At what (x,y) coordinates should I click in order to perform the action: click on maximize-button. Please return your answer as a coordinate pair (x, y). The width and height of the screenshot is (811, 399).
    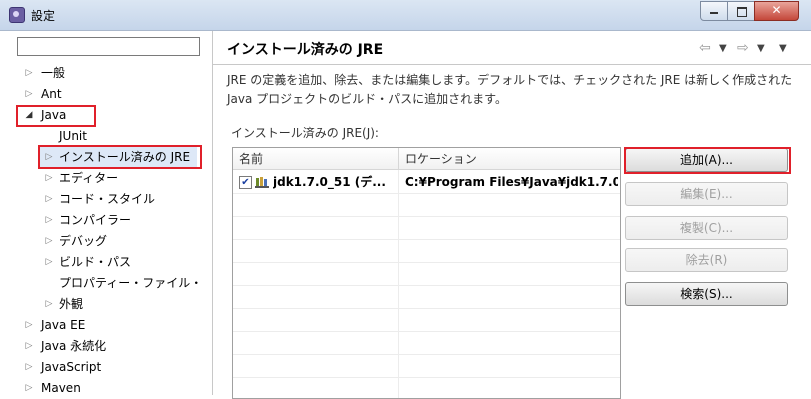
    Looking at the image, I should click on (741, 11).